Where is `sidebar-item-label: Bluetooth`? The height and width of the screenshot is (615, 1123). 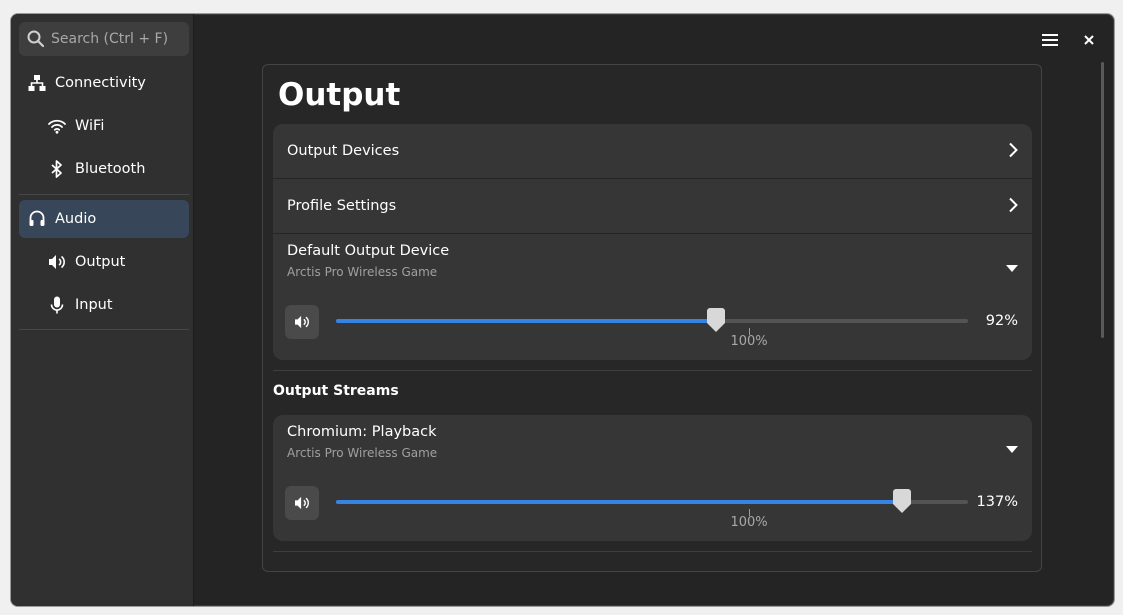
sidebar-item-label: Bluetooth is located at coordinates (110, 169).